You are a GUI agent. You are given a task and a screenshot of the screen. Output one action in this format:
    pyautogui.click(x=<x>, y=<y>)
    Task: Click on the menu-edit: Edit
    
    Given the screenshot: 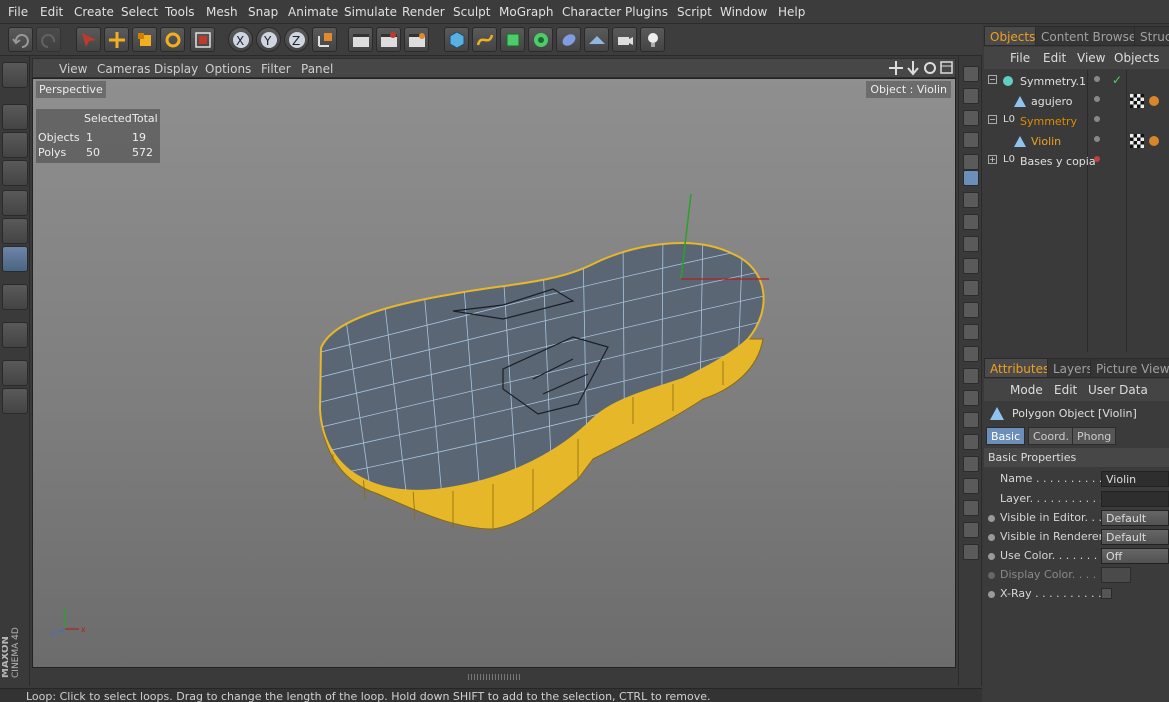 What is the action you would take?
    pyautogui.click(x=51, y=12)
    